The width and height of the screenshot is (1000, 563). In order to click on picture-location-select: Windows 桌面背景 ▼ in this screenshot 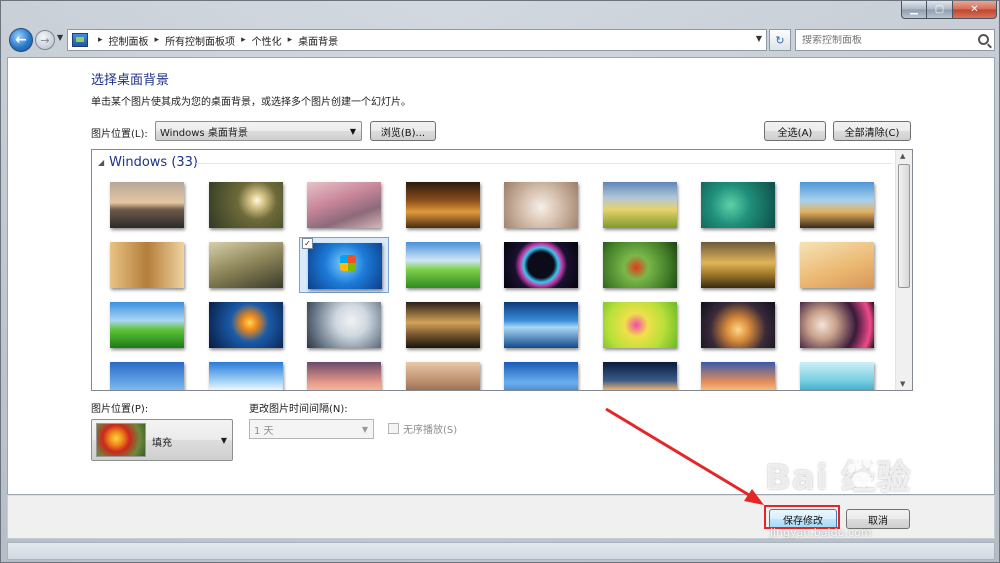, I will do `click(258, 131)`.